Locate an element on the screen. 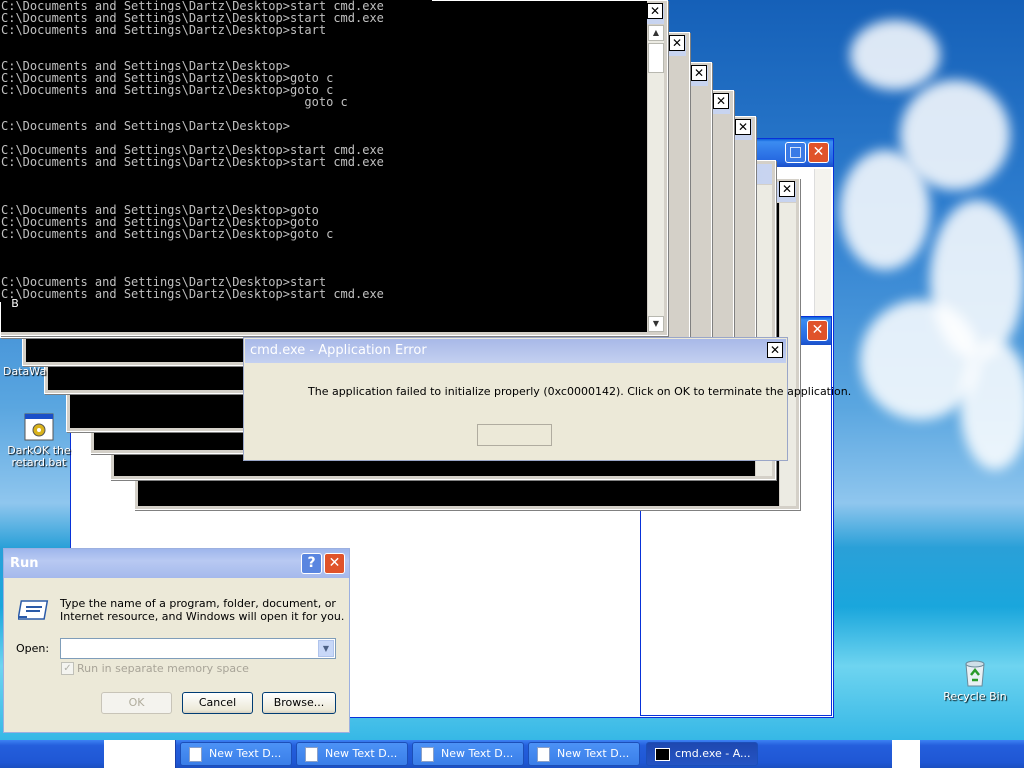  console-line: C:\Documents and Settings\Dartz\Desktop> is located at coordinates (145, 126).